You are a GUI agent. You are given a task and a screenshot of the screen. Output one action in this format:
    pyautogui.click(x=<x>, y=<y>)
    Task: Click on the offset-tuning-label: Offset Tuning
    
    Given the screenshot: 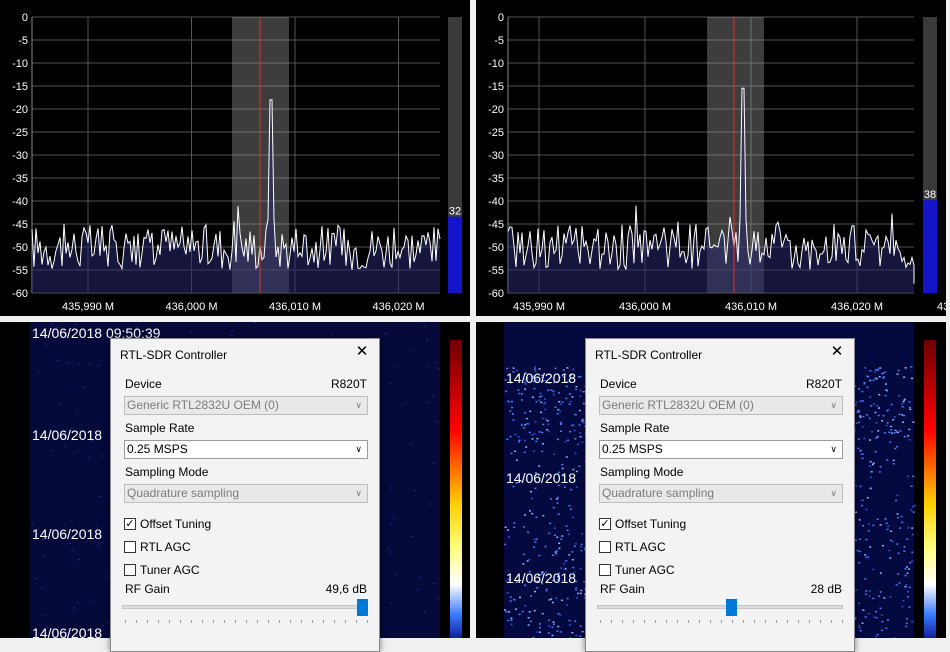 What is the action you would take?
    pyautogui.click(x=175, y=524)
    